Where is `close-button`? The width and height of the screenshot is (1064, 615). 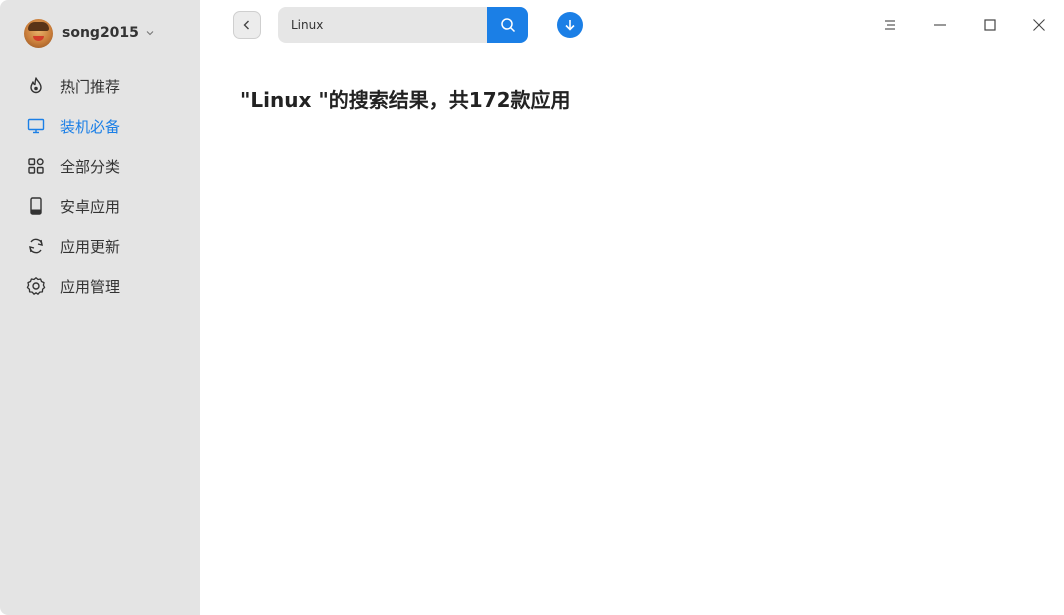
close-button is located at coordinates (1039, 25).